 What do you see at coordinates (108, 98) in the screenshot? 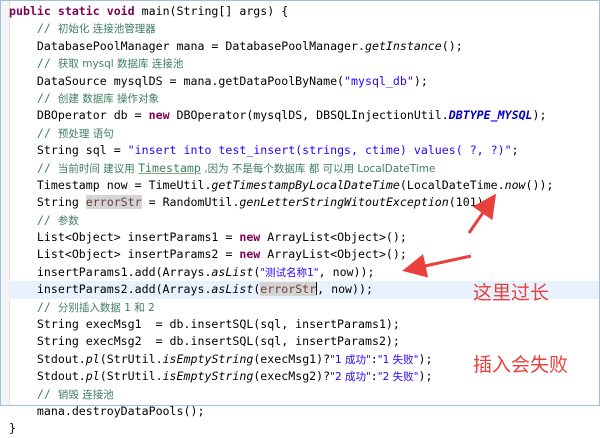
I see `code-token: 创建 数据库 操作对象` at bounding box center [108, 98].